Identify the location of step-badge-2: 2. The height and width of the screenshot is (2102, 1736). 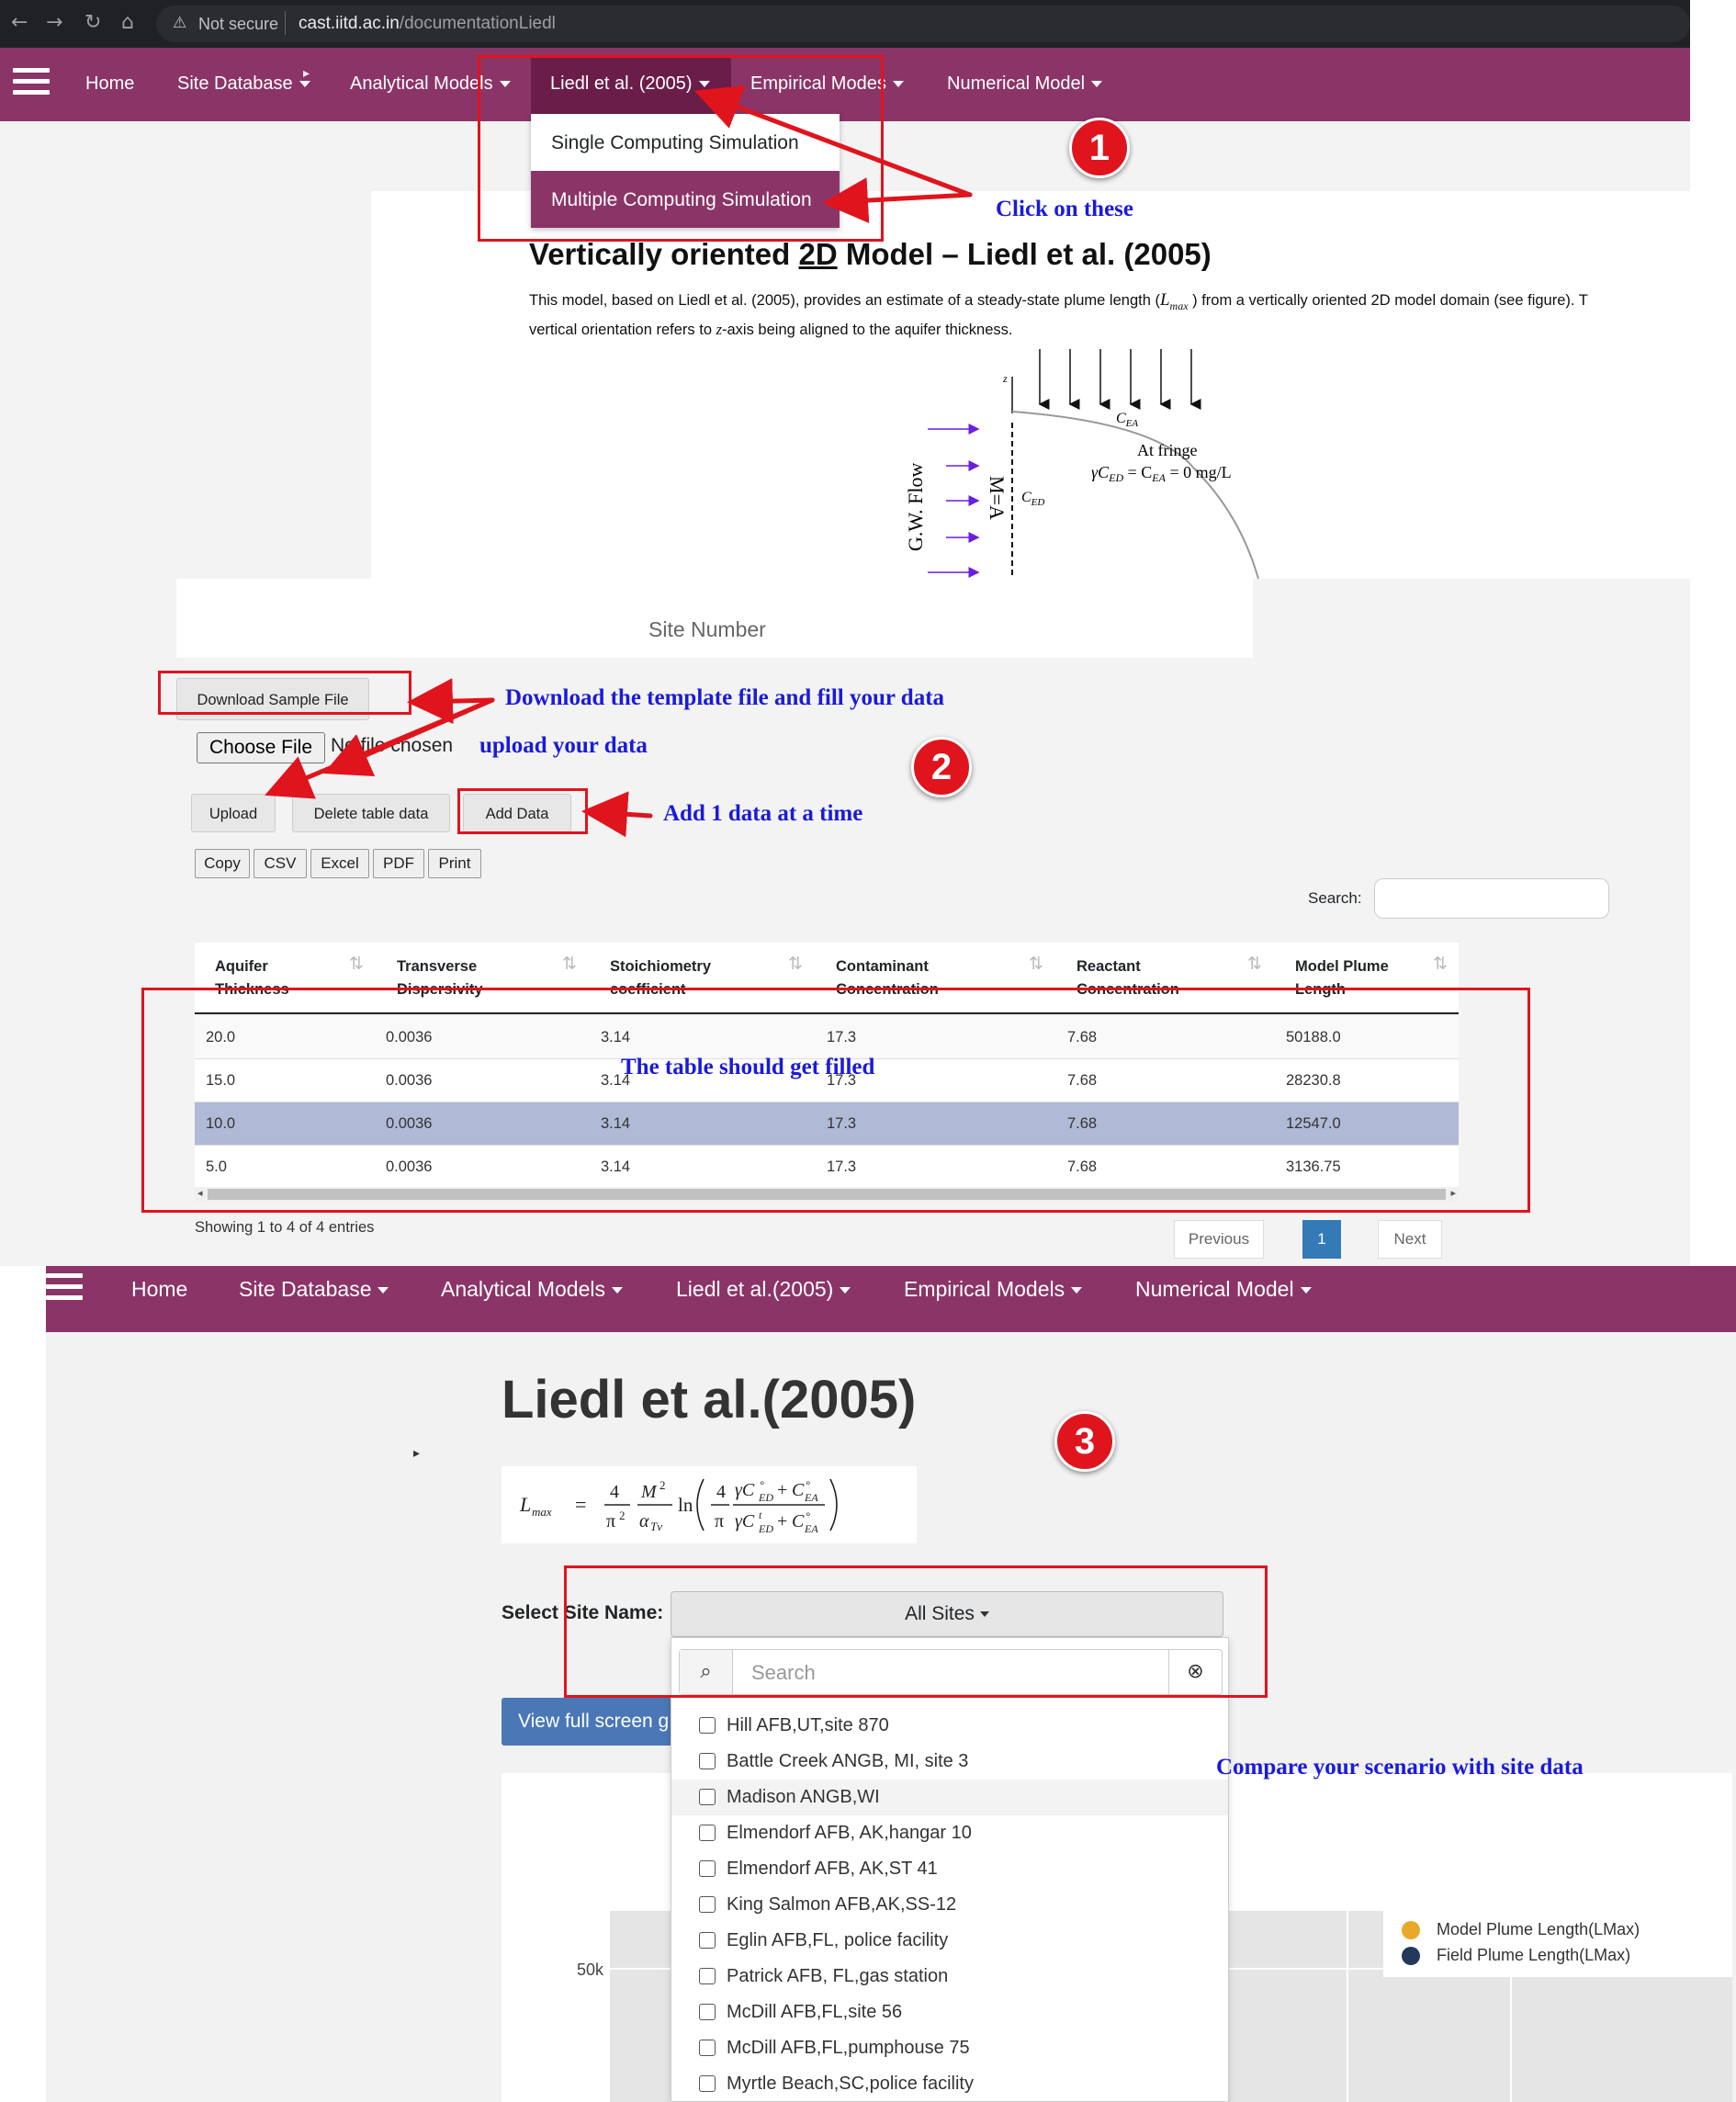
(941, 767).